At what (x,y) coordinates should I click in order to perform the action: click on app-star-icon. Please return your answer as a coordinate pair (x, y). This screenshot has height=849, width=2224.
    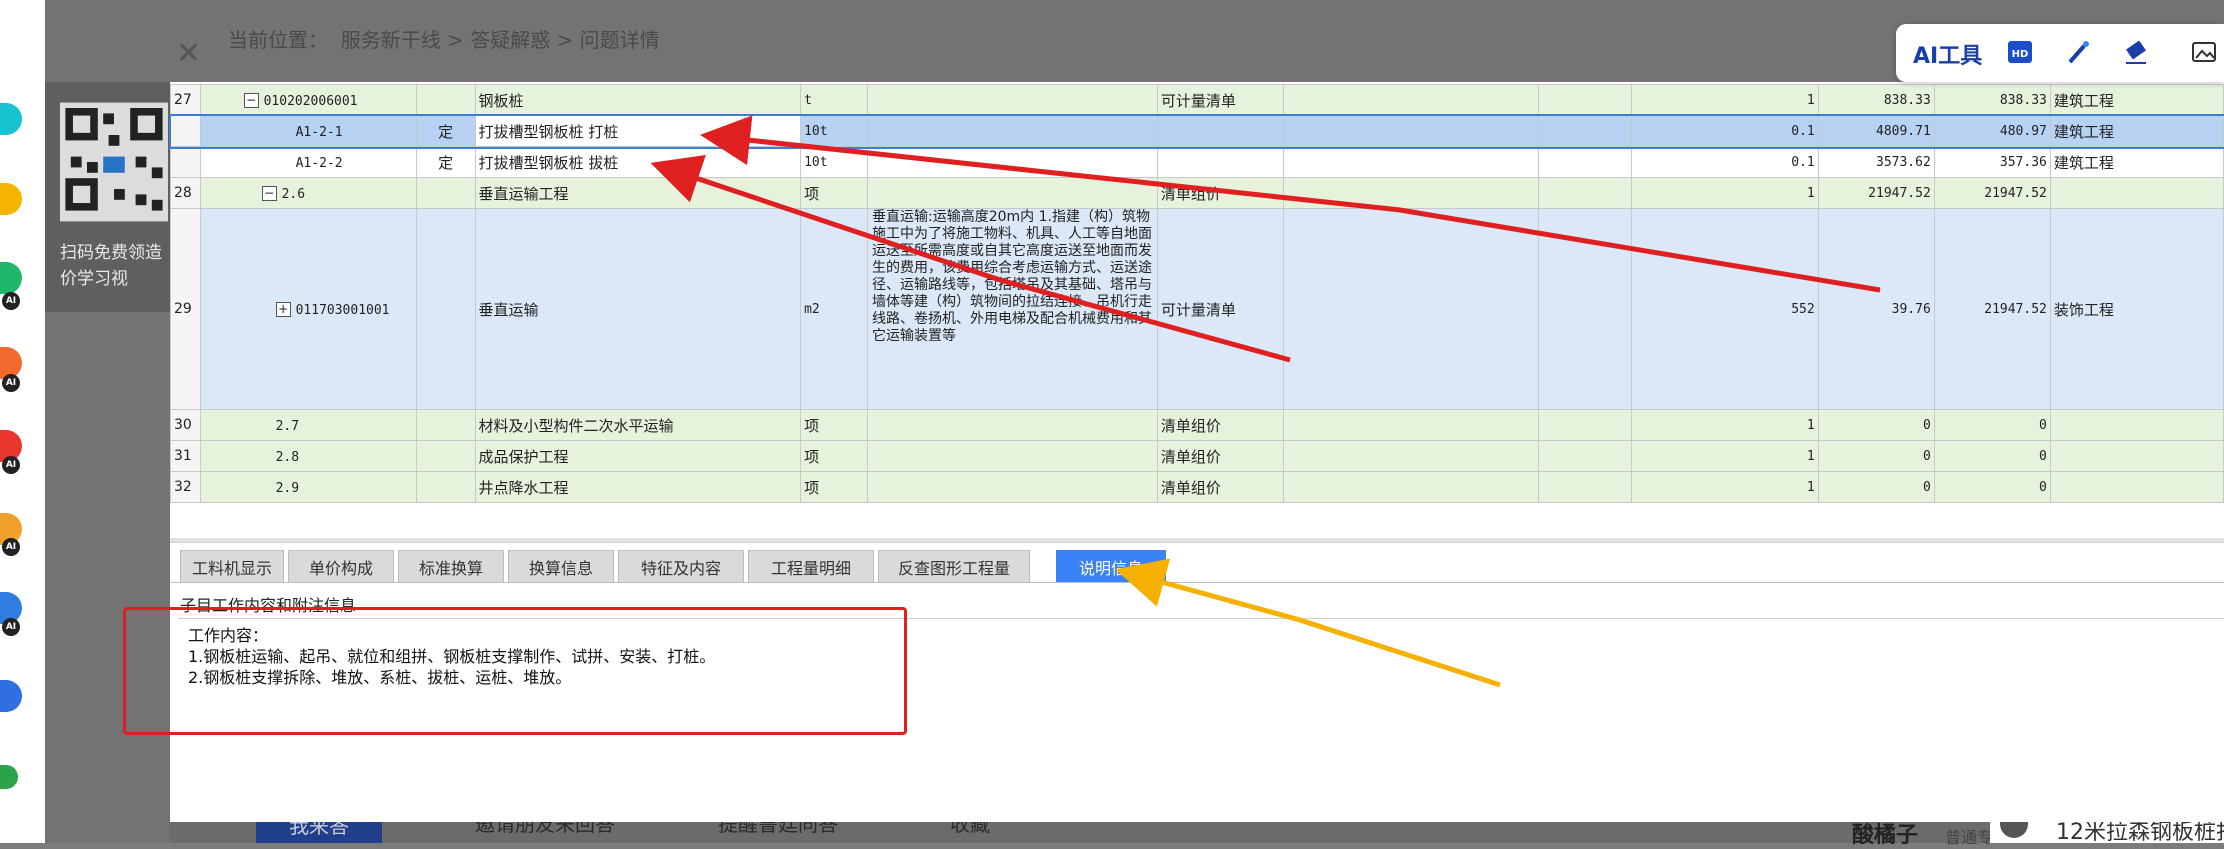
    Looking at the image, I should click on (11, 199).